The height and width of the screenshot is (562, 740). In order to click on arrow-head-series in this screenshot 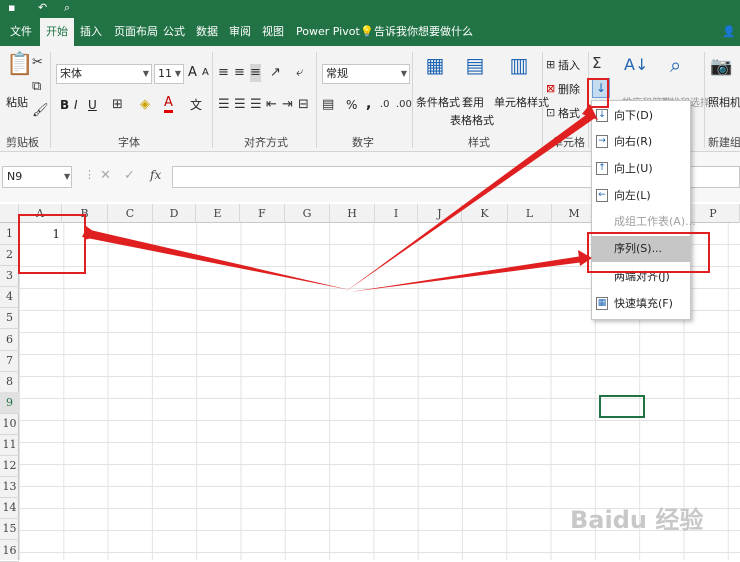, I will do `click(585, 258)`.